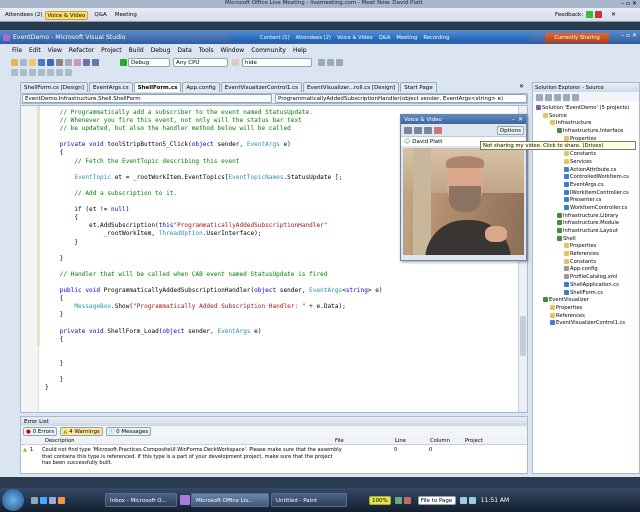 The image size is (640, 512). I want to click on ml-content-button: Content (1), so click(275, 38).